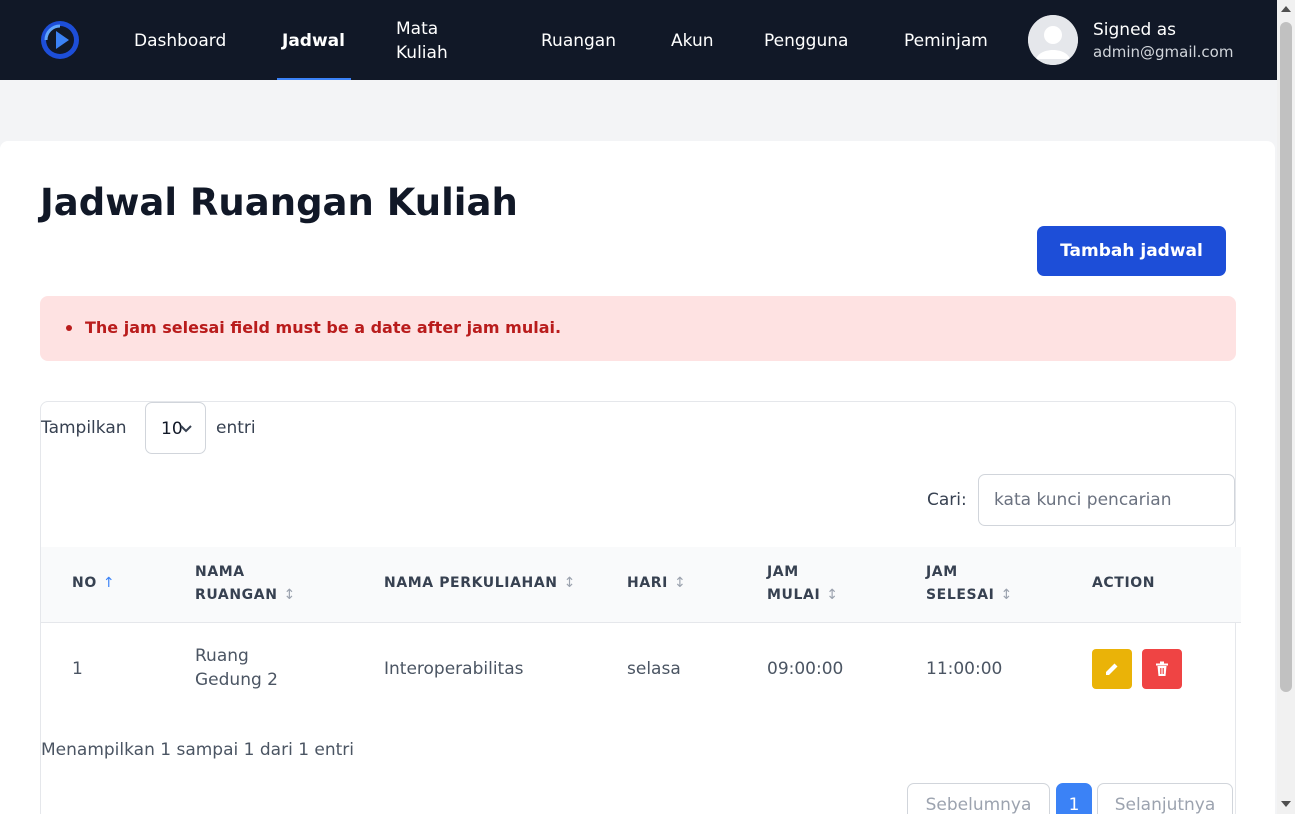 The height and width of the screenshot is (814, 1295). What do you see at coordinates (471, 583) in the screenshot?
I see `column-header-label: NAMA PERKULIAHAN` at bounding box center [471, 583].